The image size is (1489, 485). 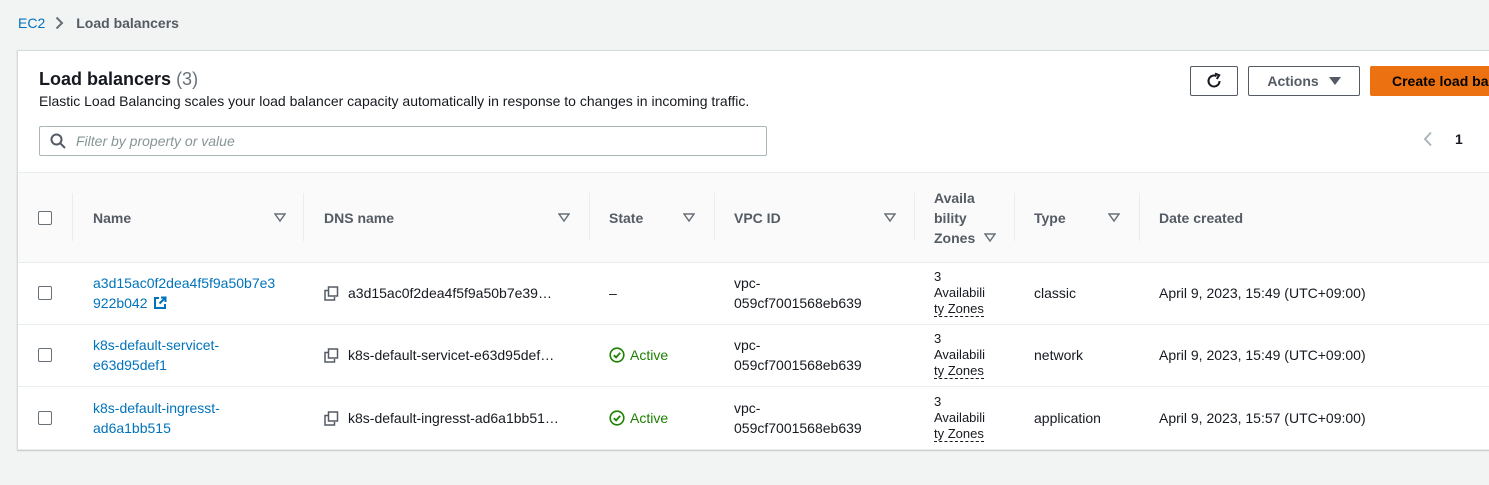 What do you see at coordinates (1428, 139) in the screenshot?
I see `chevron-left-icon` at bounding box center [1428, 139].